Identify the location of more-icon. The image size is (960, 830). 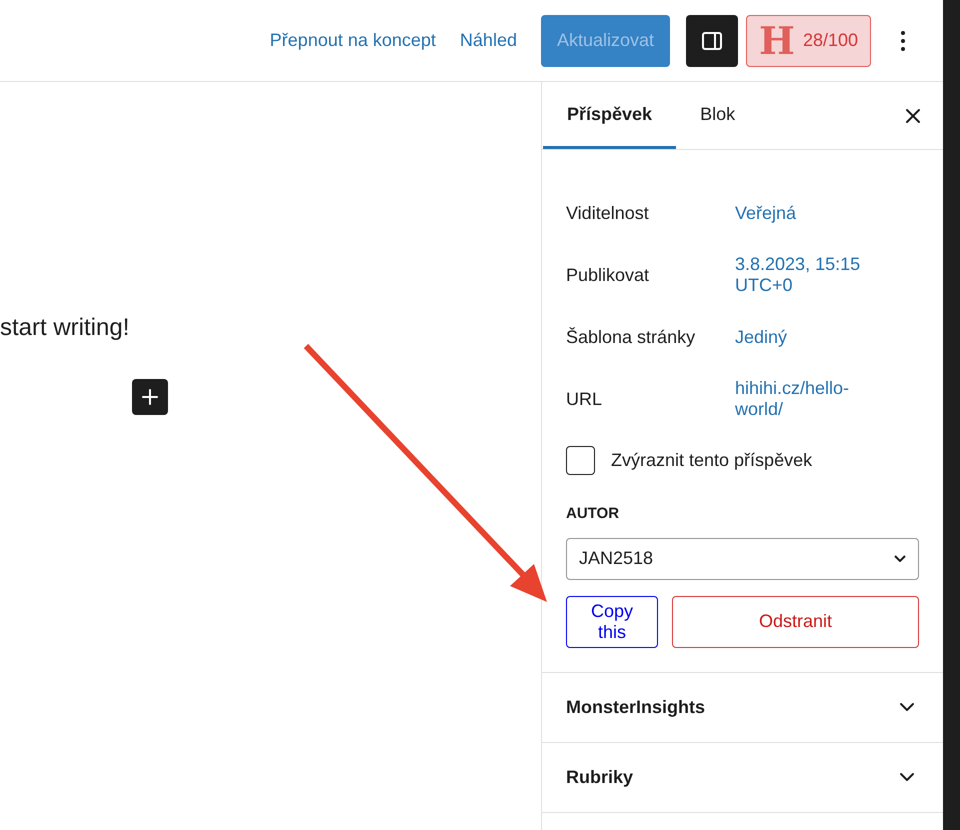
(903, 40).